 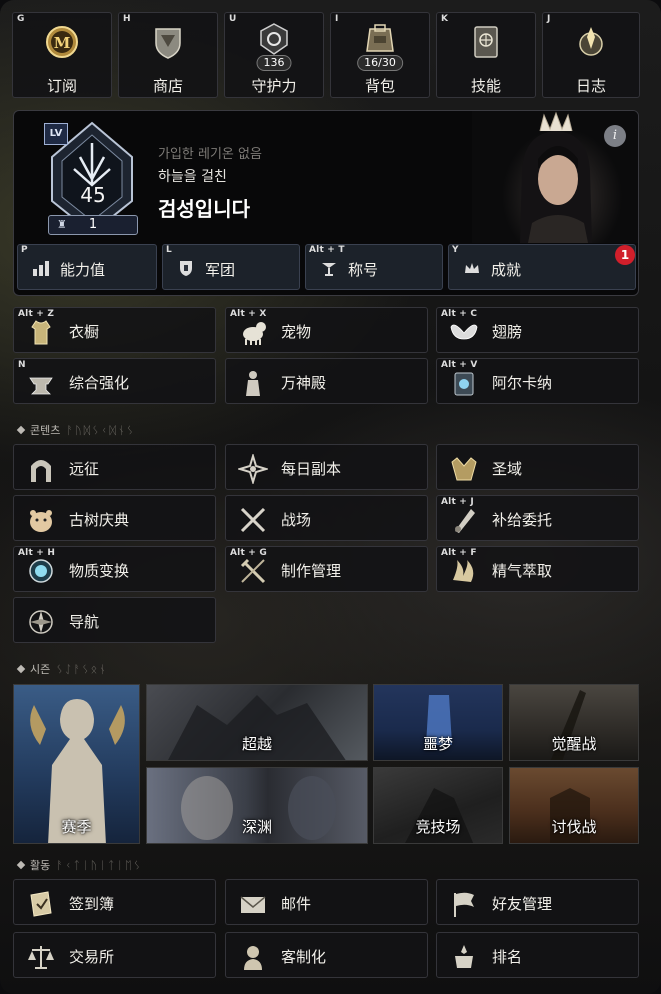 I want to click on svg-text: M, so click(x=62, y=43).